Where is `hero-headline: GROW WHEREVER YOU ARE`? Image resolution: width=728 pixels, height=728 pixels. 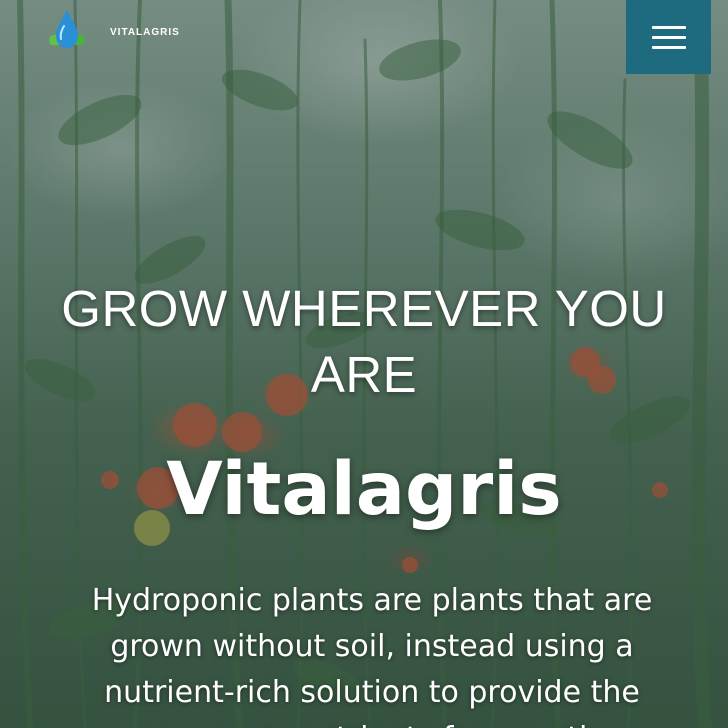 hero-headline: GROW WHEREVER YOU ARE is located at coordinates (364, 341).